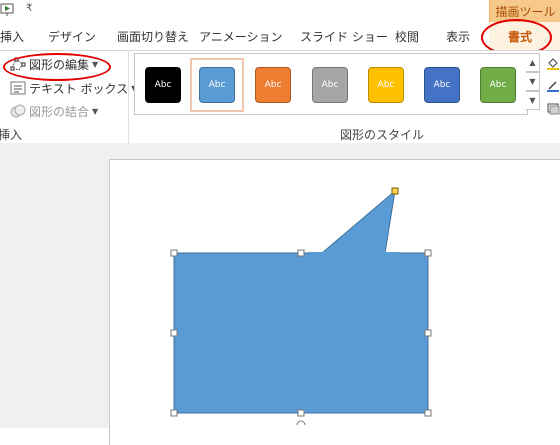 This screenshot has height=445, width=560. What do you see at coordinates (395, 191) in the screenshot?
I see `adjust-handle` at bounding box center [395, 191].